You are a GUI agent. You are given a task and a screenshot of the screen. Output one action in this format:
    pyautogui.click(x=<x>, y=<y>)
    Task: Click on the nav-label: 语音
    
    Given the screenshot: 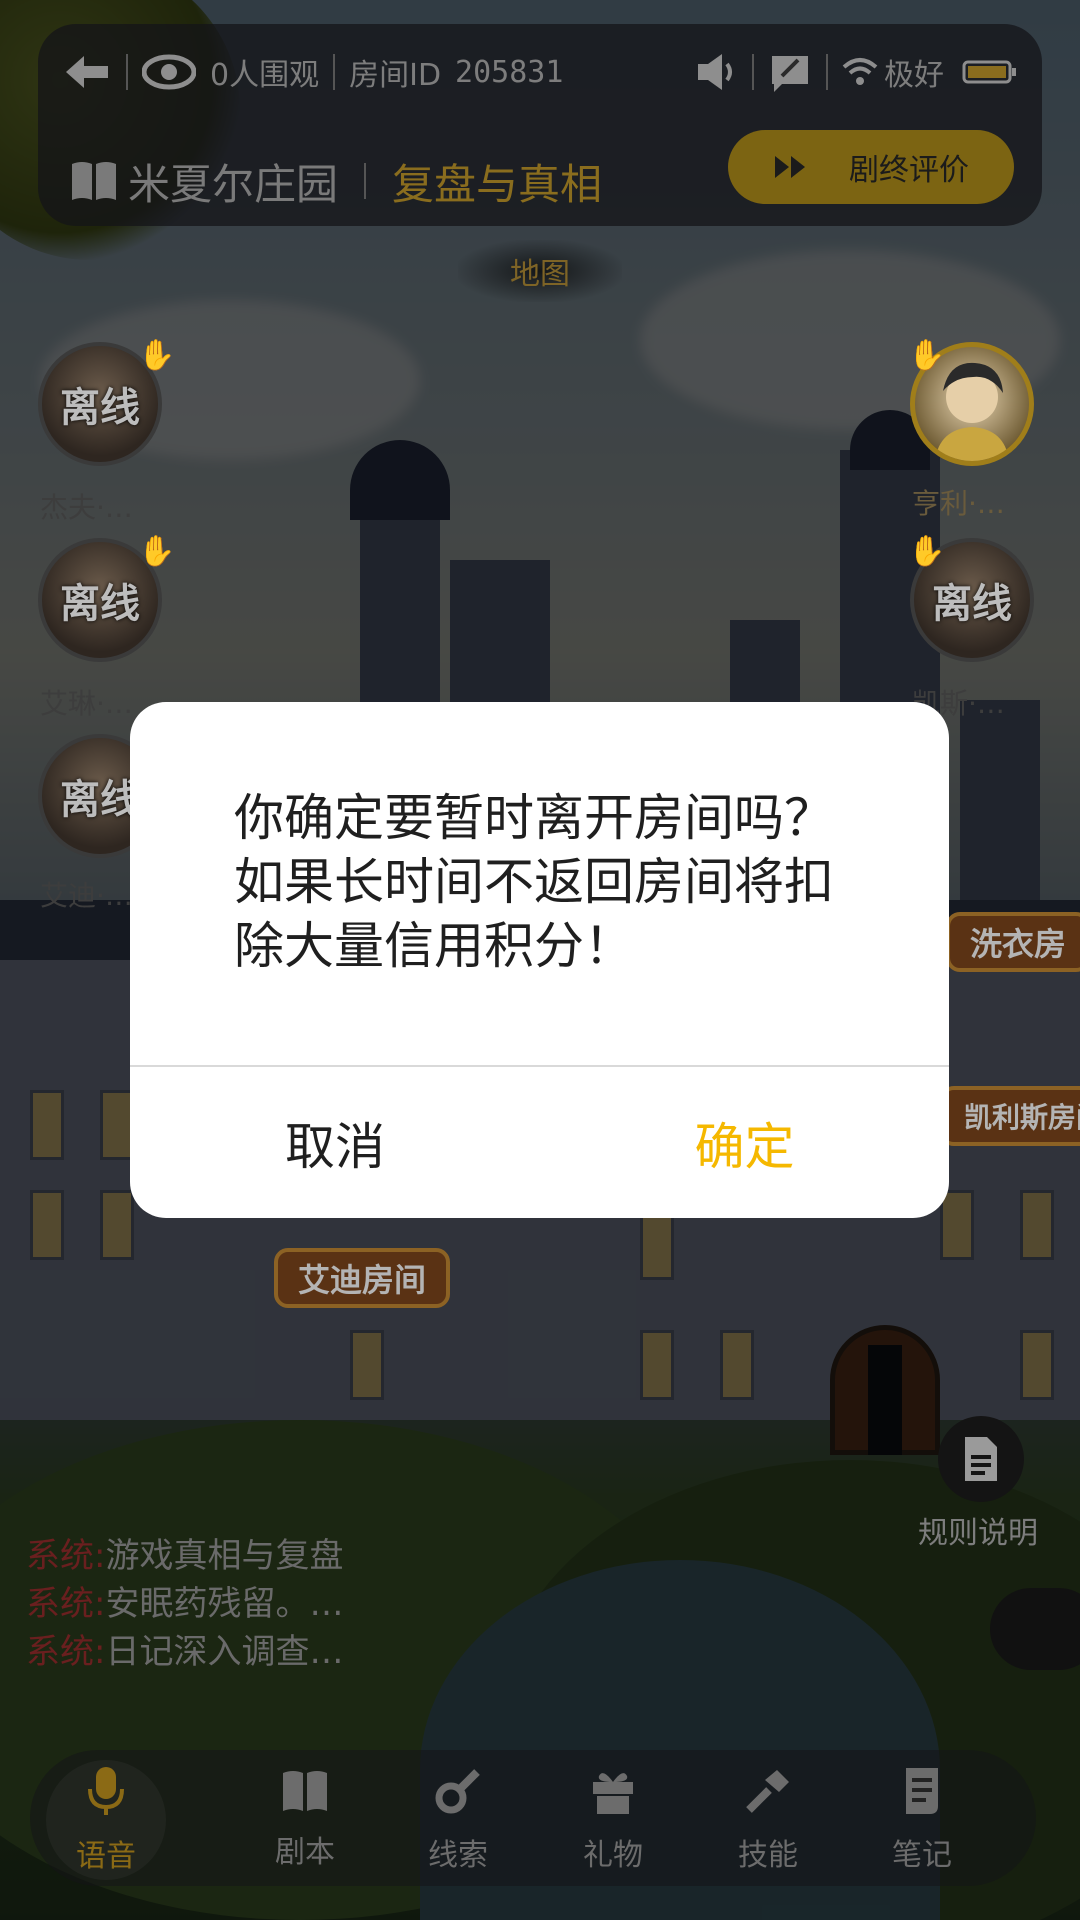 What is the action you would take?
    pyautogui.click(x=106, y=1856)
    